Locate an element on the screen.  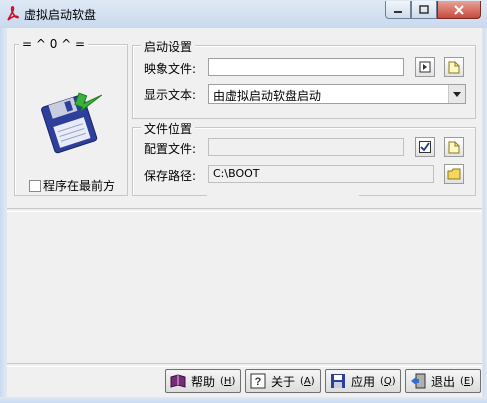
window-controls is located at coordinates (433, 11).